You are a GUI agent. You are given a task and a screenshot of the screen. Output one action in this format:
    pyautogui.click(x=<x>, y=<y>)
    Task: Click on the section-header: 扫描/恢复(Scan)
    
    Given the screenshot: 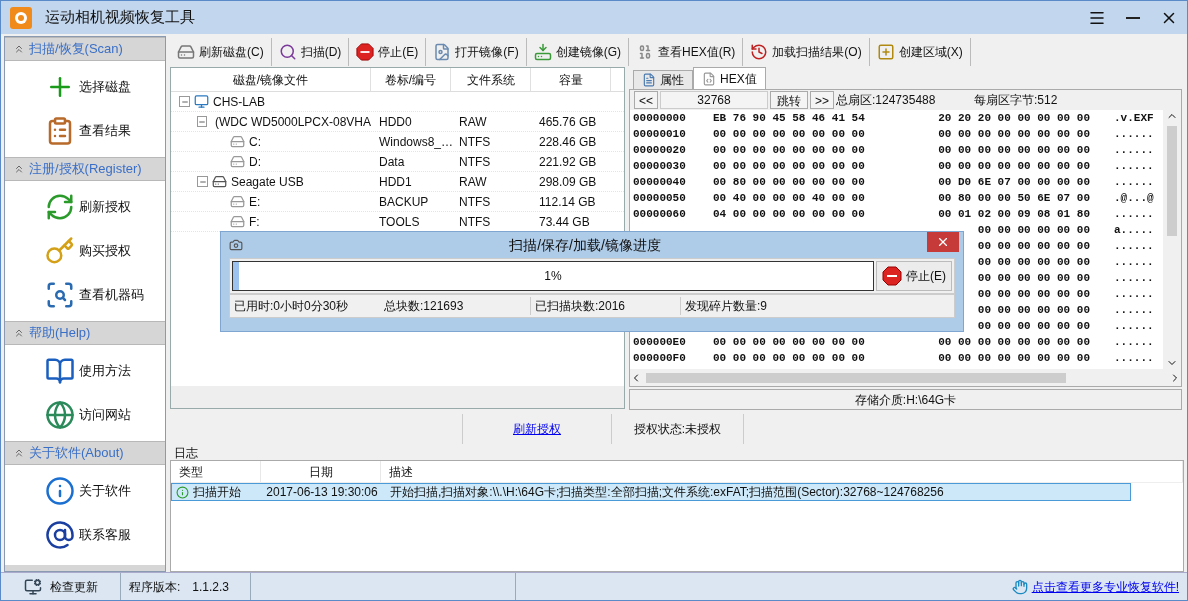 What is the action you would take?
    pyautogui.click(x=85, y=49)
    